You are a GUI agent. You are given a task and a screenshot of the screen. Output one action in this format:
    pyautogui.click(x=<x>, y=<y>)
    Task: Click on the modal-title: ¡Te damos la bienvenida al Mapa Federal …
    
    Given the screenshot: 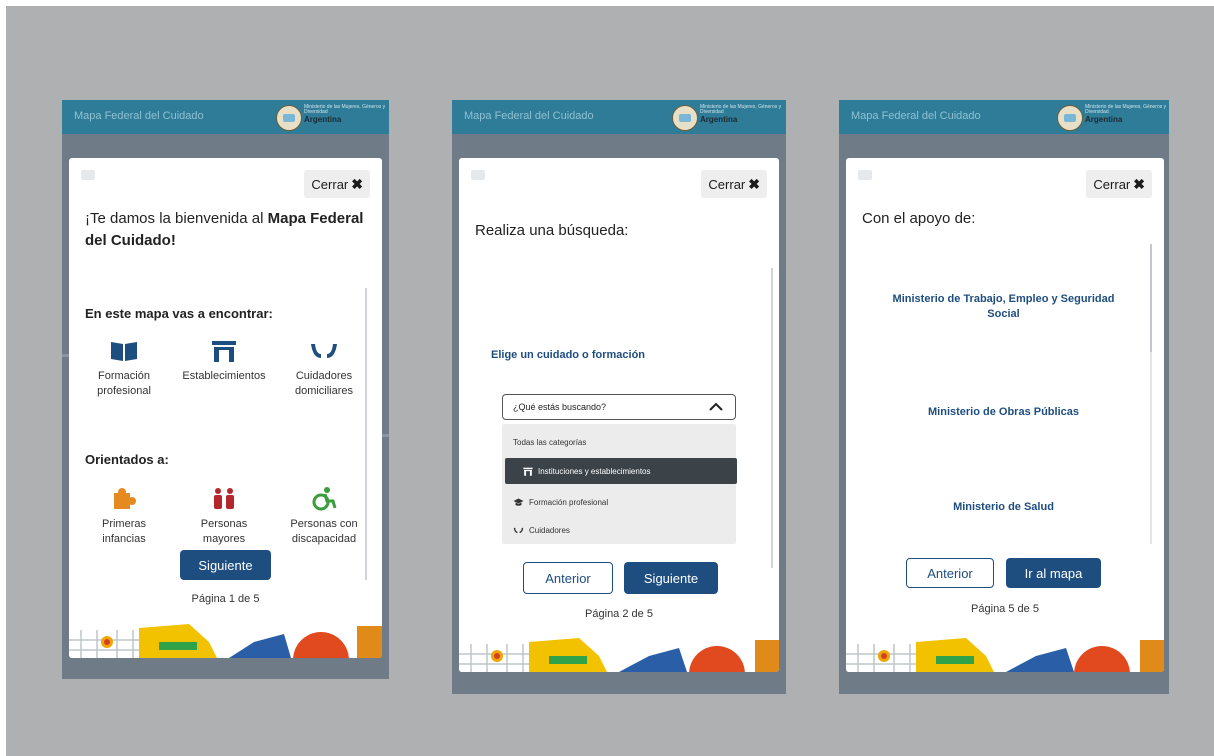 What is the action you would take?
    pyautogui.click(x=224, y=229)
    